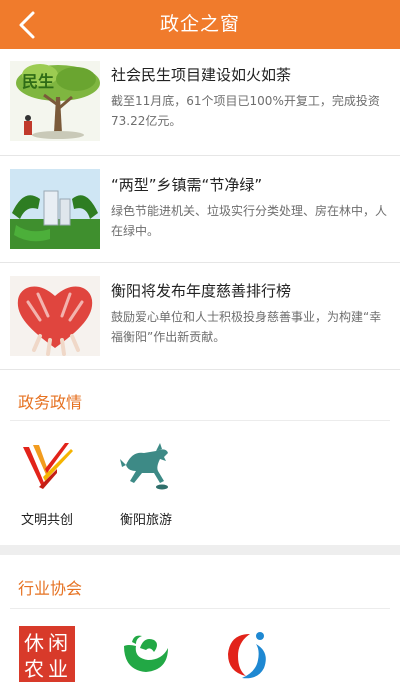 The height and width of the screenshot is (690, 400). I want to click on grid-item-wenming: 文明共创, so click(47, 482).